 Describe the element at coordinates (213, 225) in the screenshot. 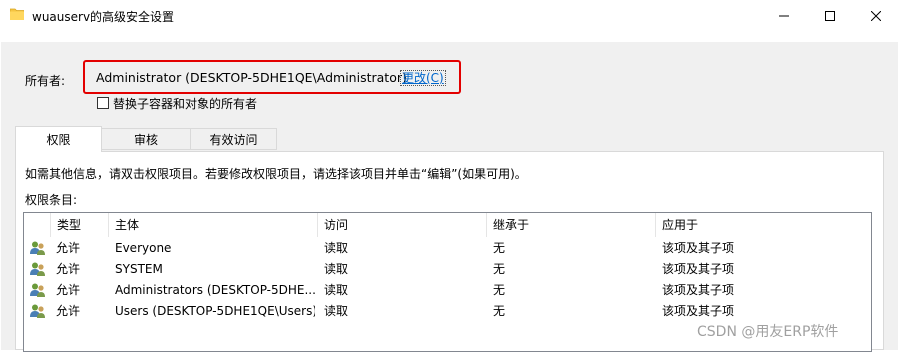

I see `column-header-principal: 主体` at that location.